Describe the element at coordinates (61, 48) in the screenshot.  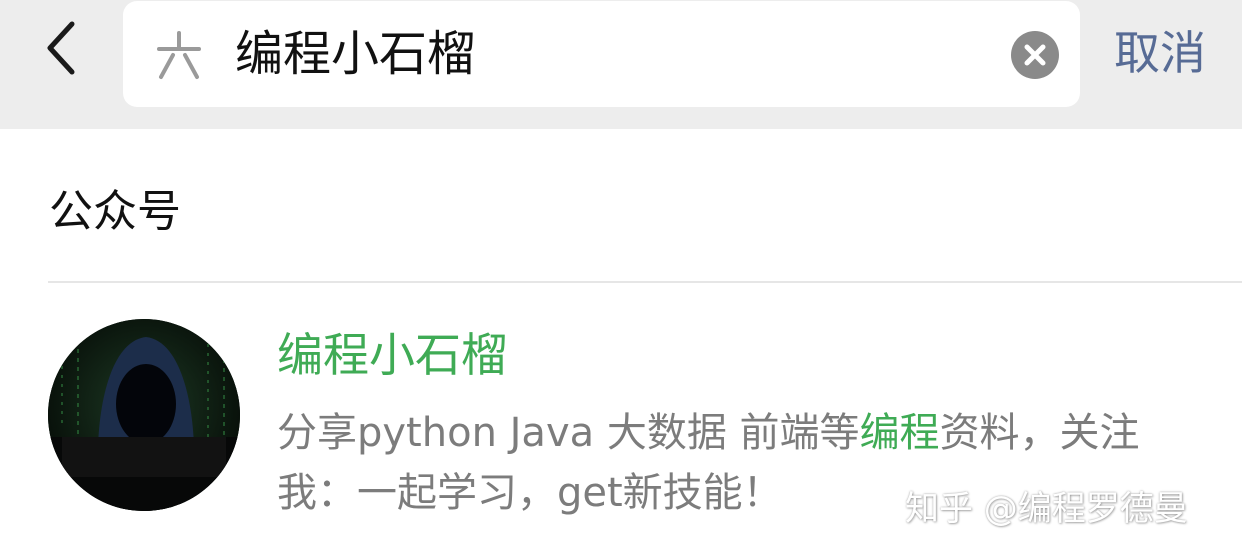
I see `chevron-left-icon` at that location.